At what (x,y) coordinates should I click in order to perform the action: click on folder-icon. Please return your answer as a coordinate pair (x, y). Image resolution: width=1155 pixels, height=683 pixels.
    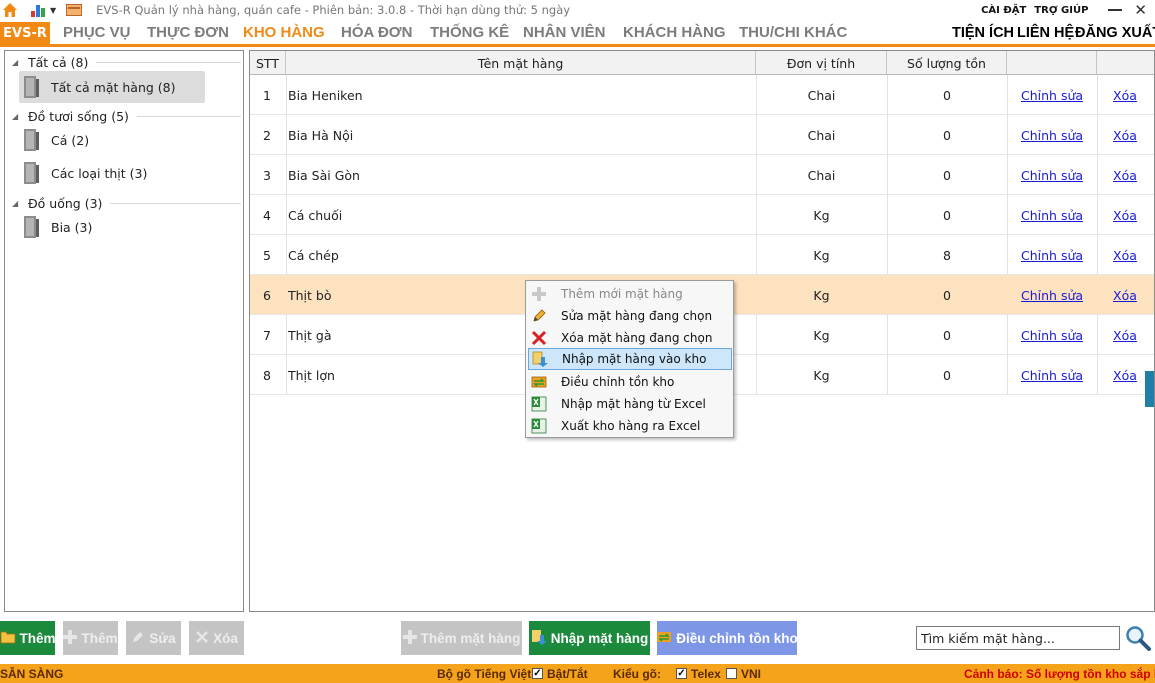
    Looking at the image, I should click on (8, 638).